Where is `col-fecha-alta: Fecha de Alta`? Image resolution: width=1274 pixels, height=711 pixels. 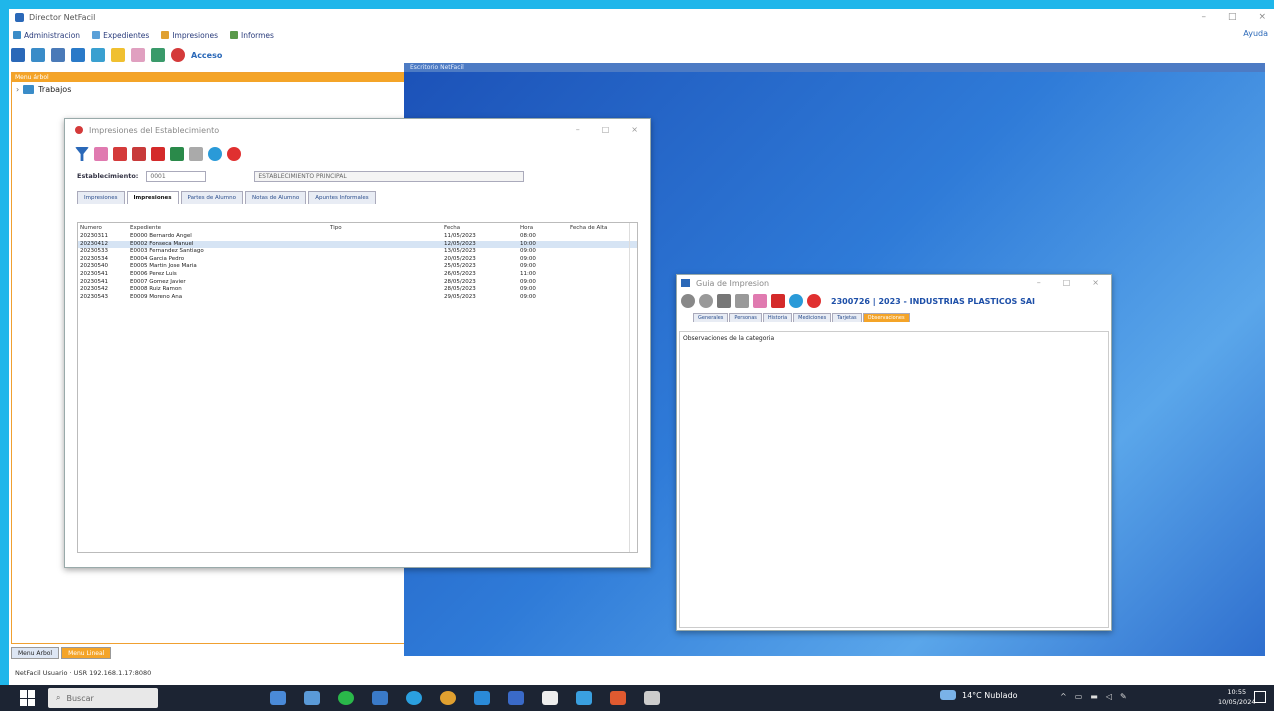 col-fecha-alta: Fecha de Alta is located at coordinates (600, 228).